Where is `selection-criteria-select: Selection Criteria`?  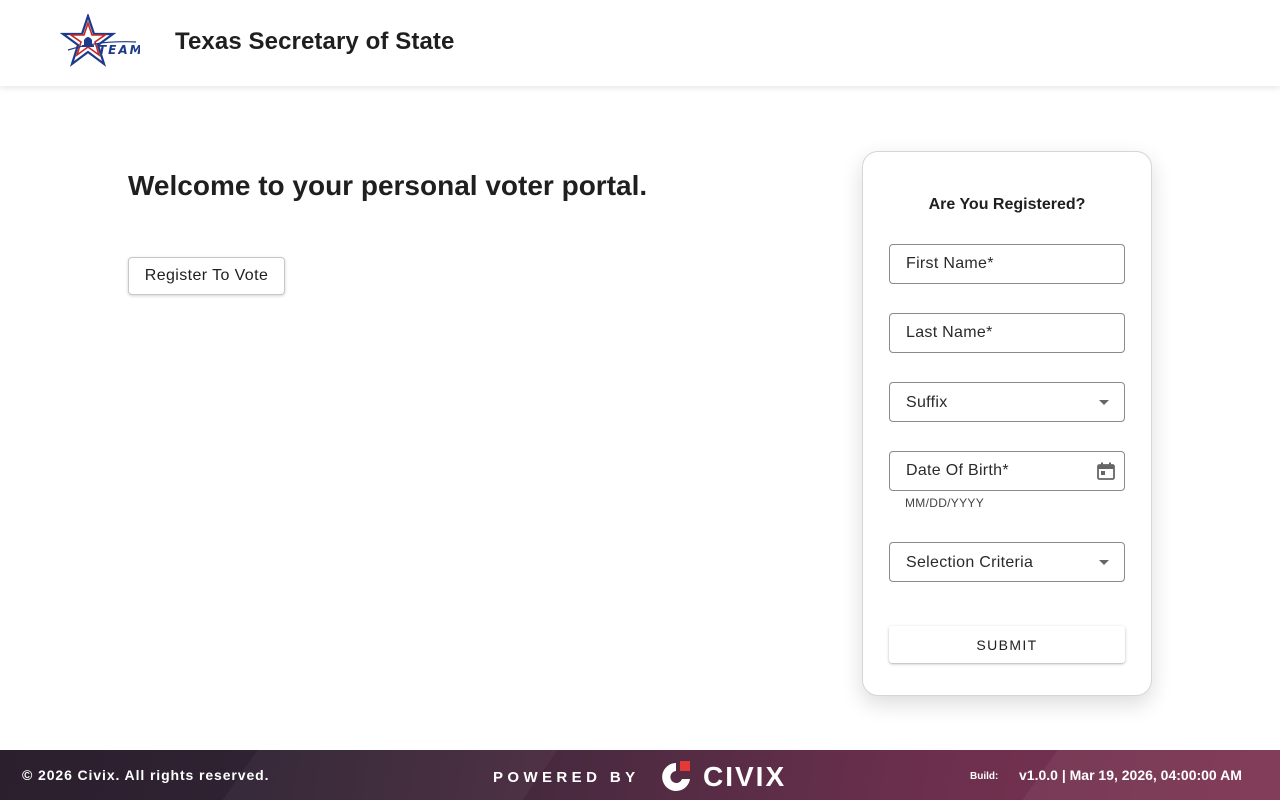
selection-criteria-select: Selection Criteria is located at coordinates (1007, 562).